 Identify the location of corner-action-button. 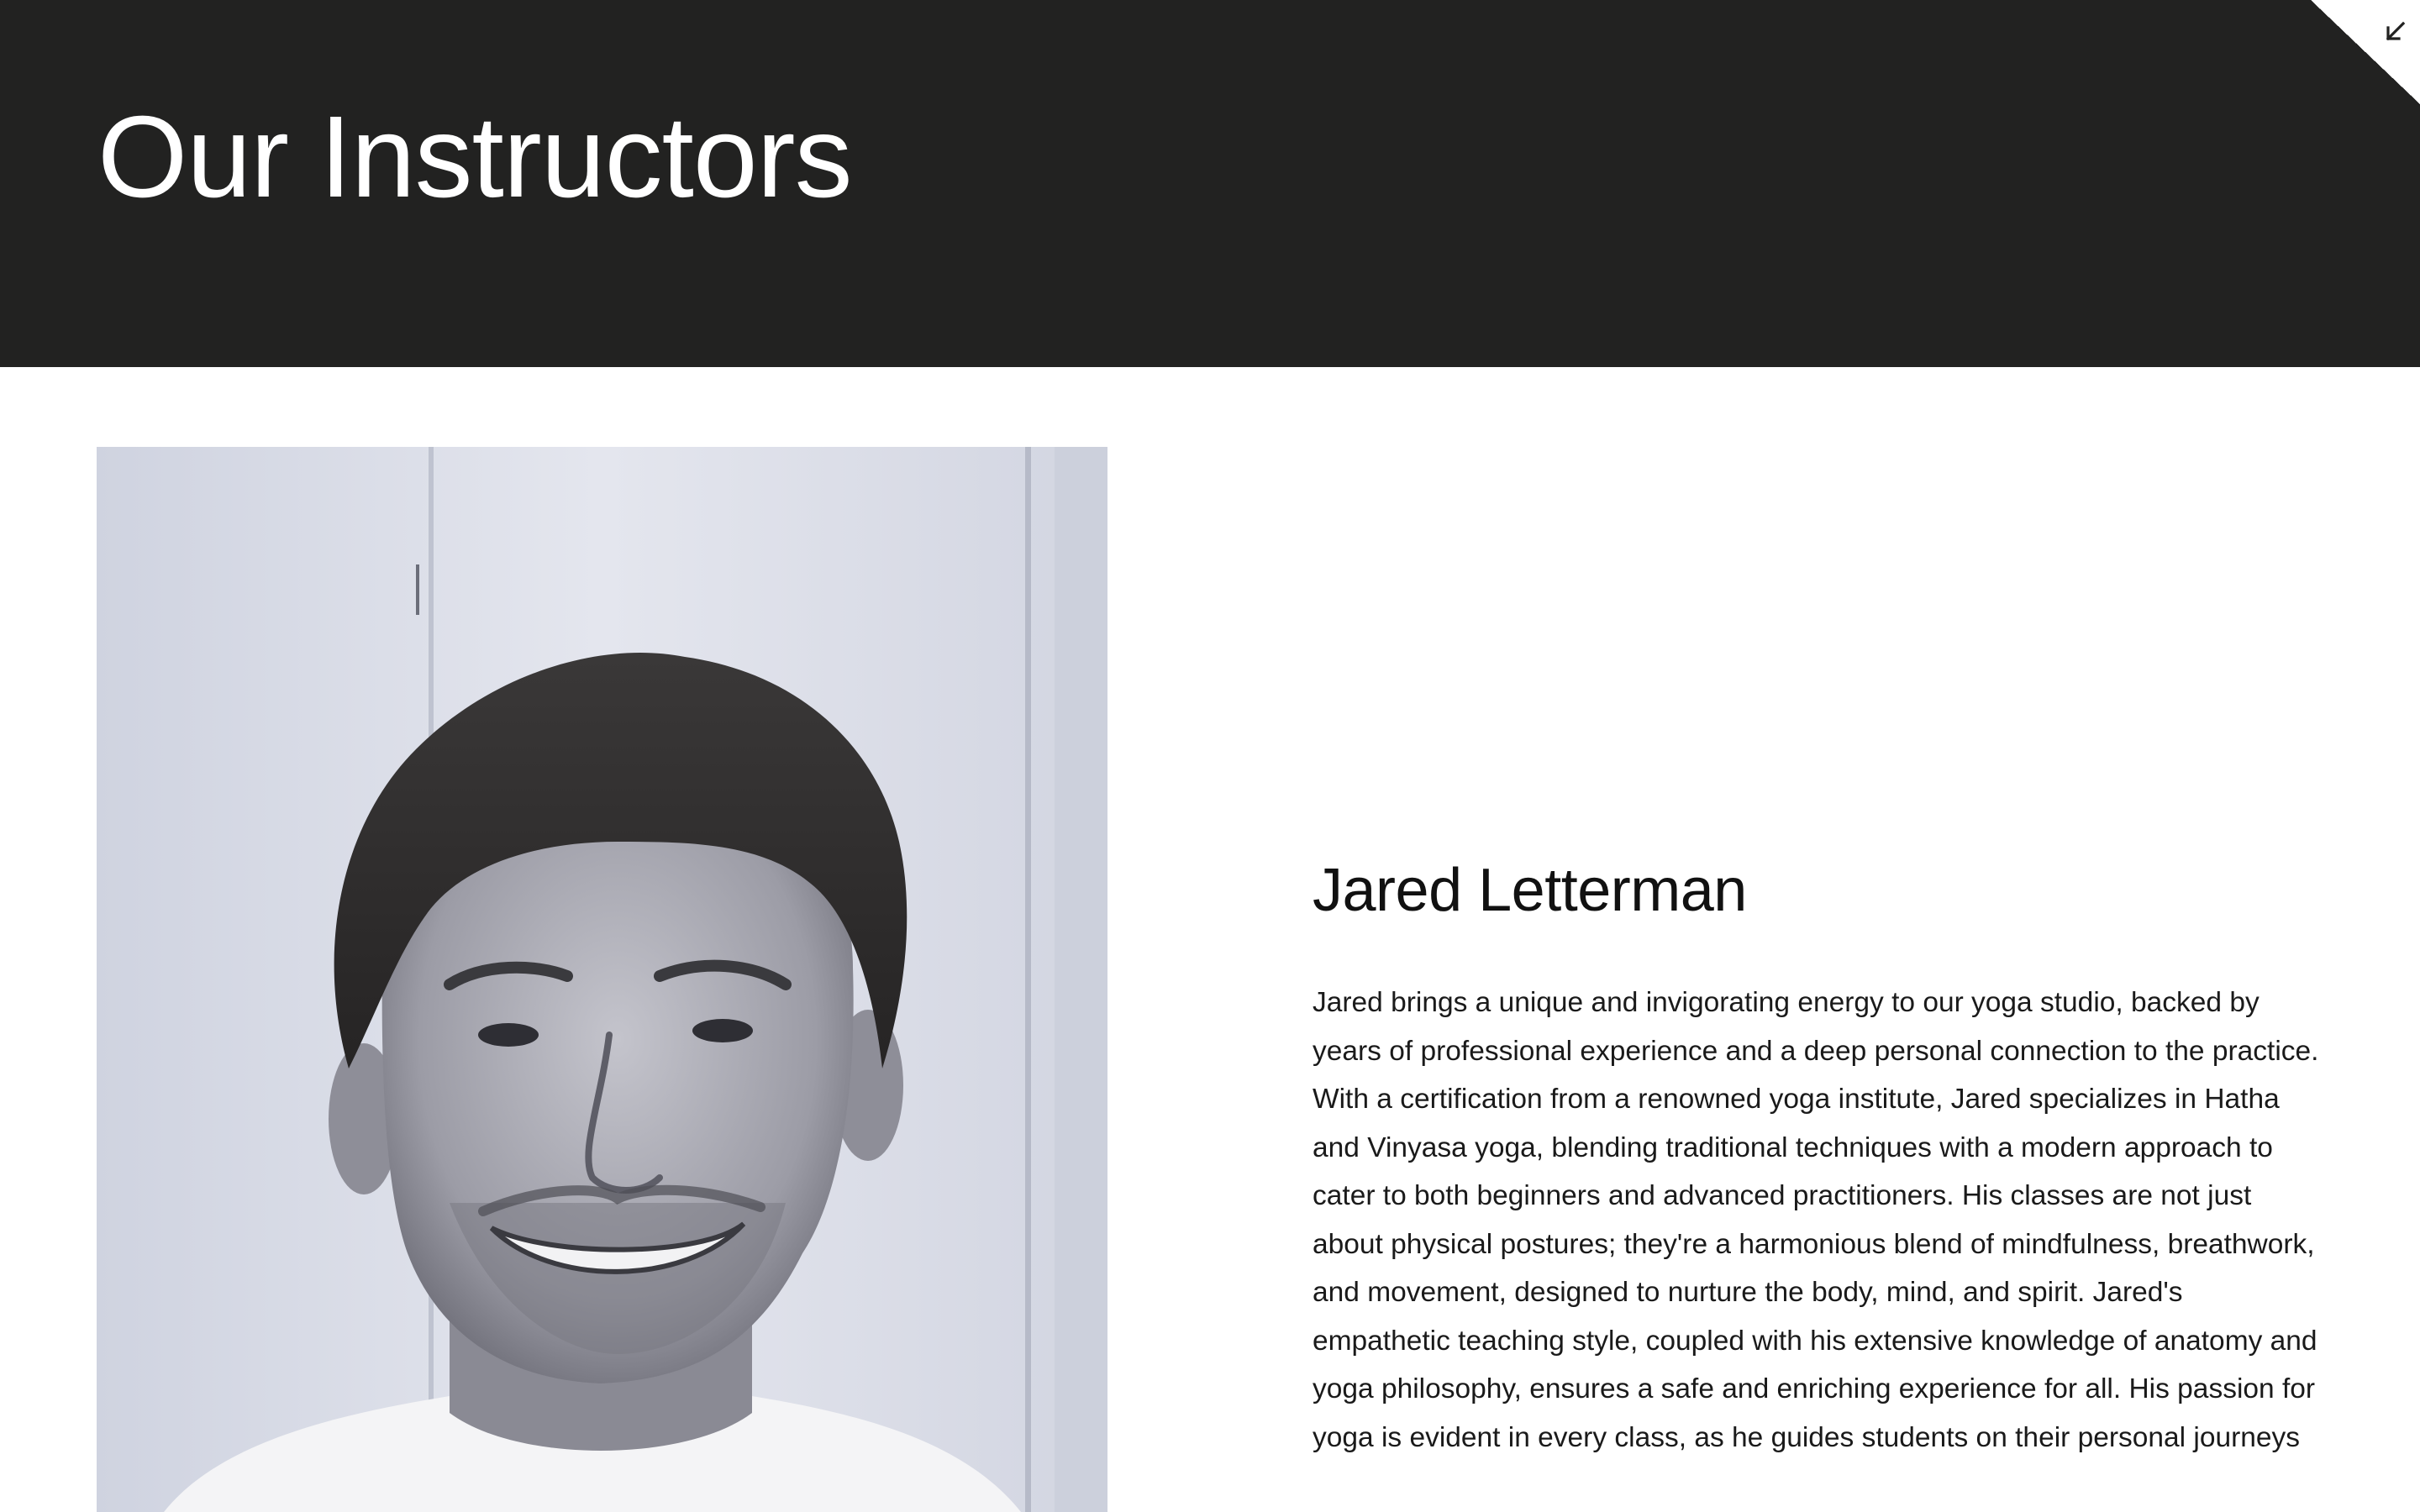
(2365, 52).